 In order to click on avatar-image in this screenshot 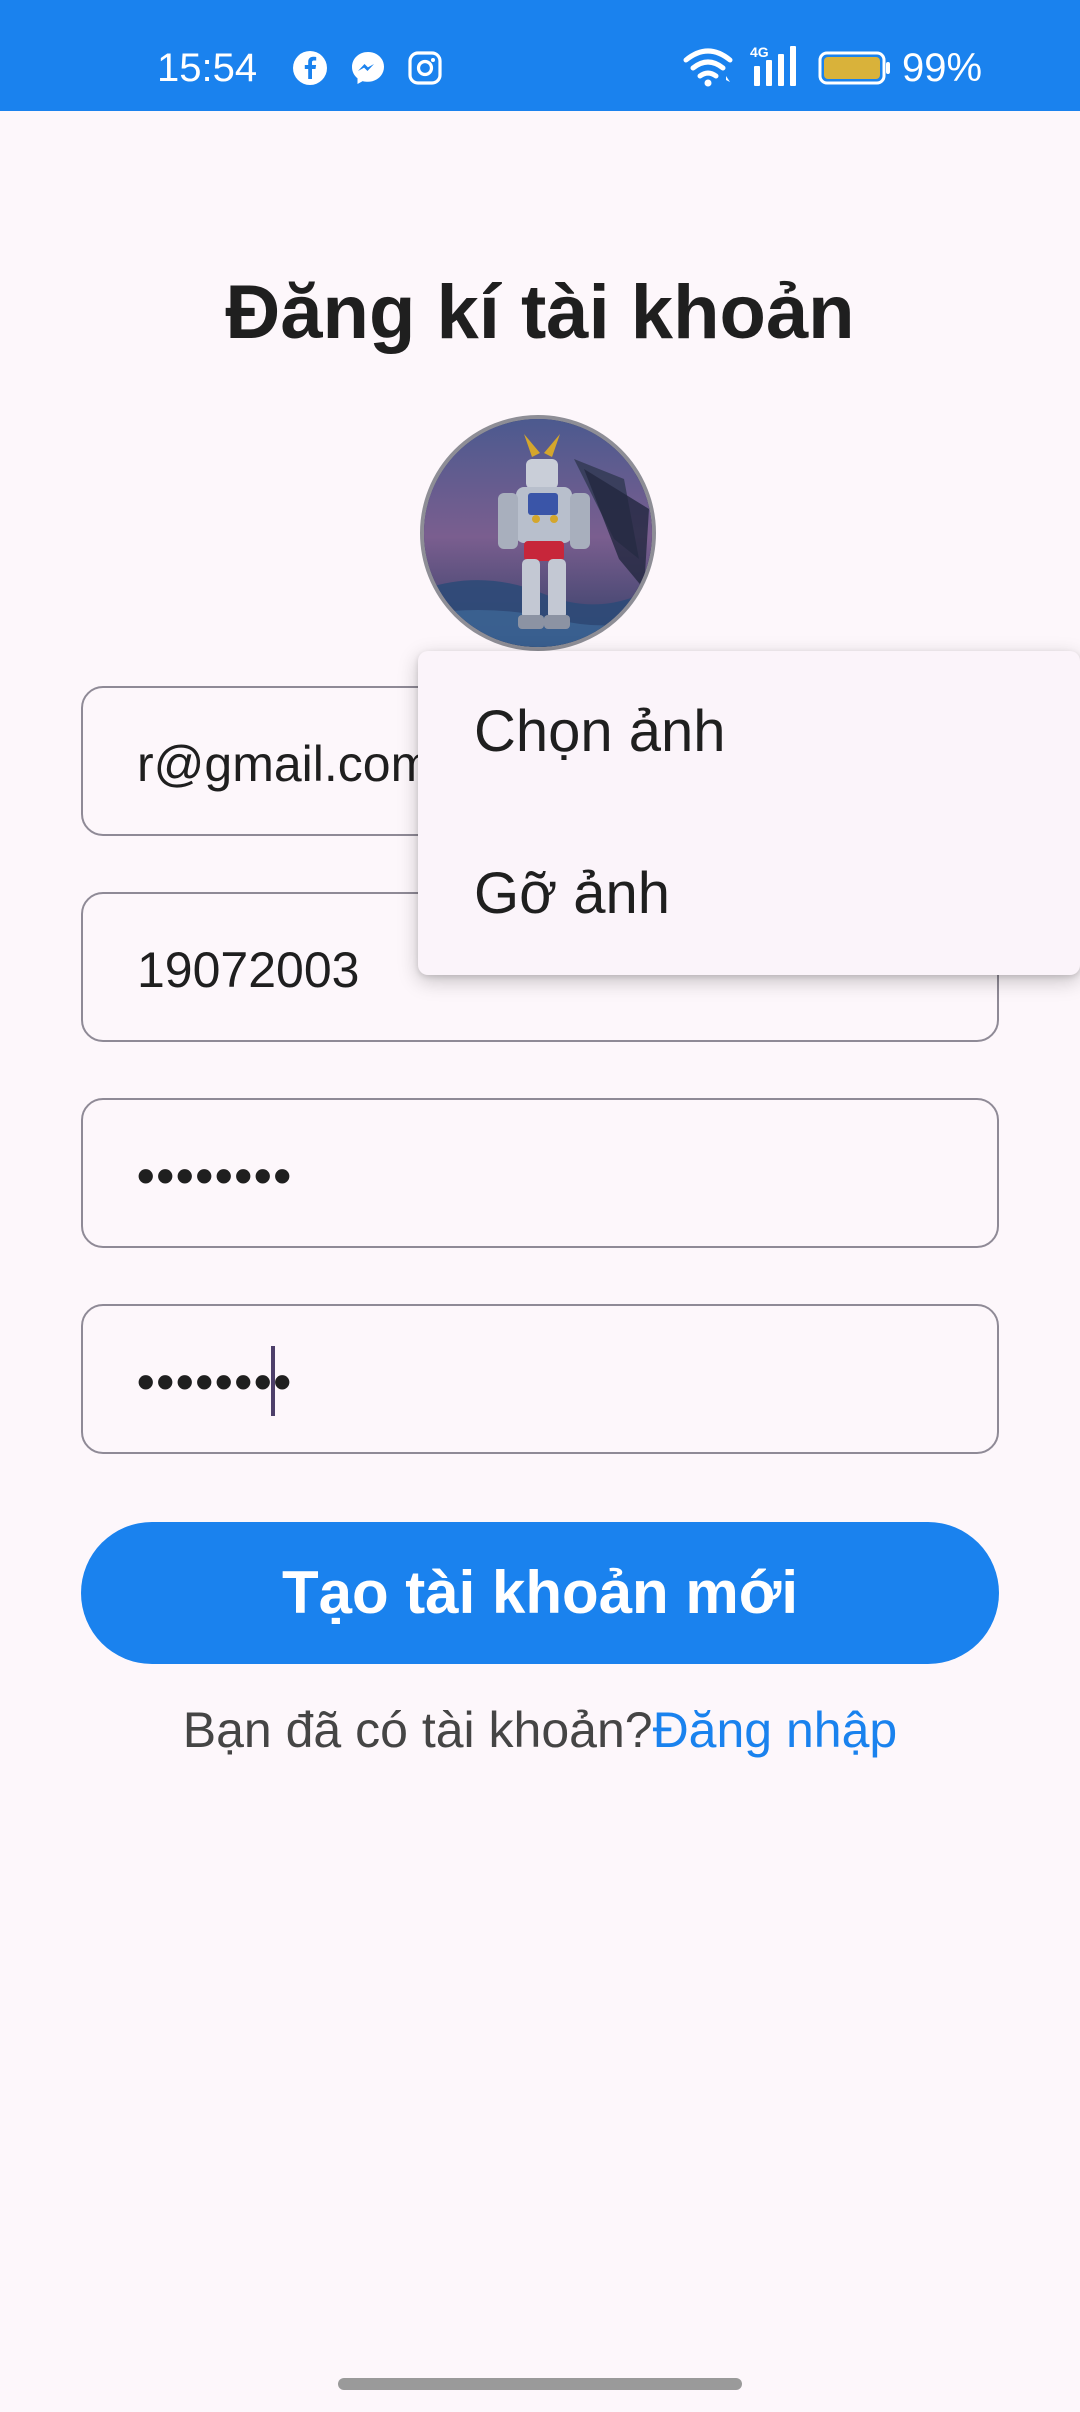, I will do `click(538, 533)`.